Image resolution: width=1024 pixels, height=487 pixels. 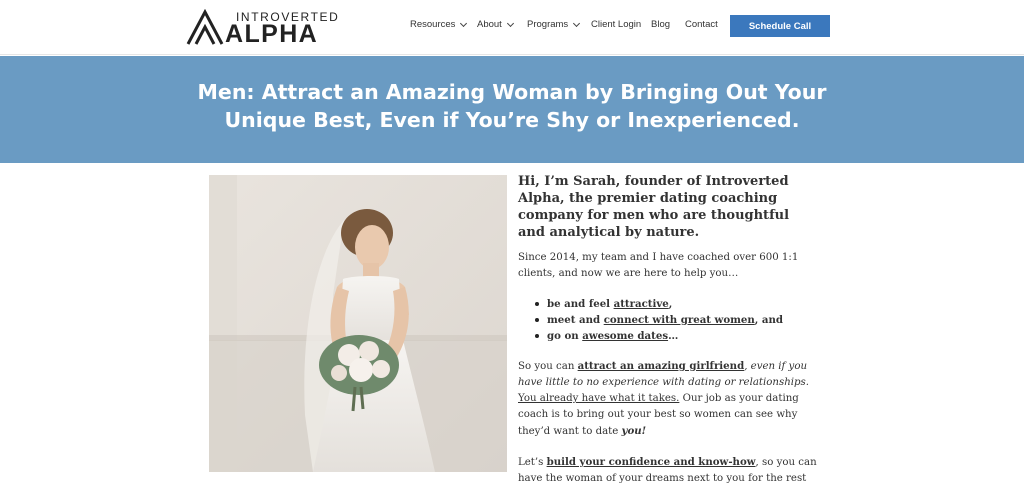 I want to click on schedule-call-button: Schedule Call, so click(x=780, y=26).